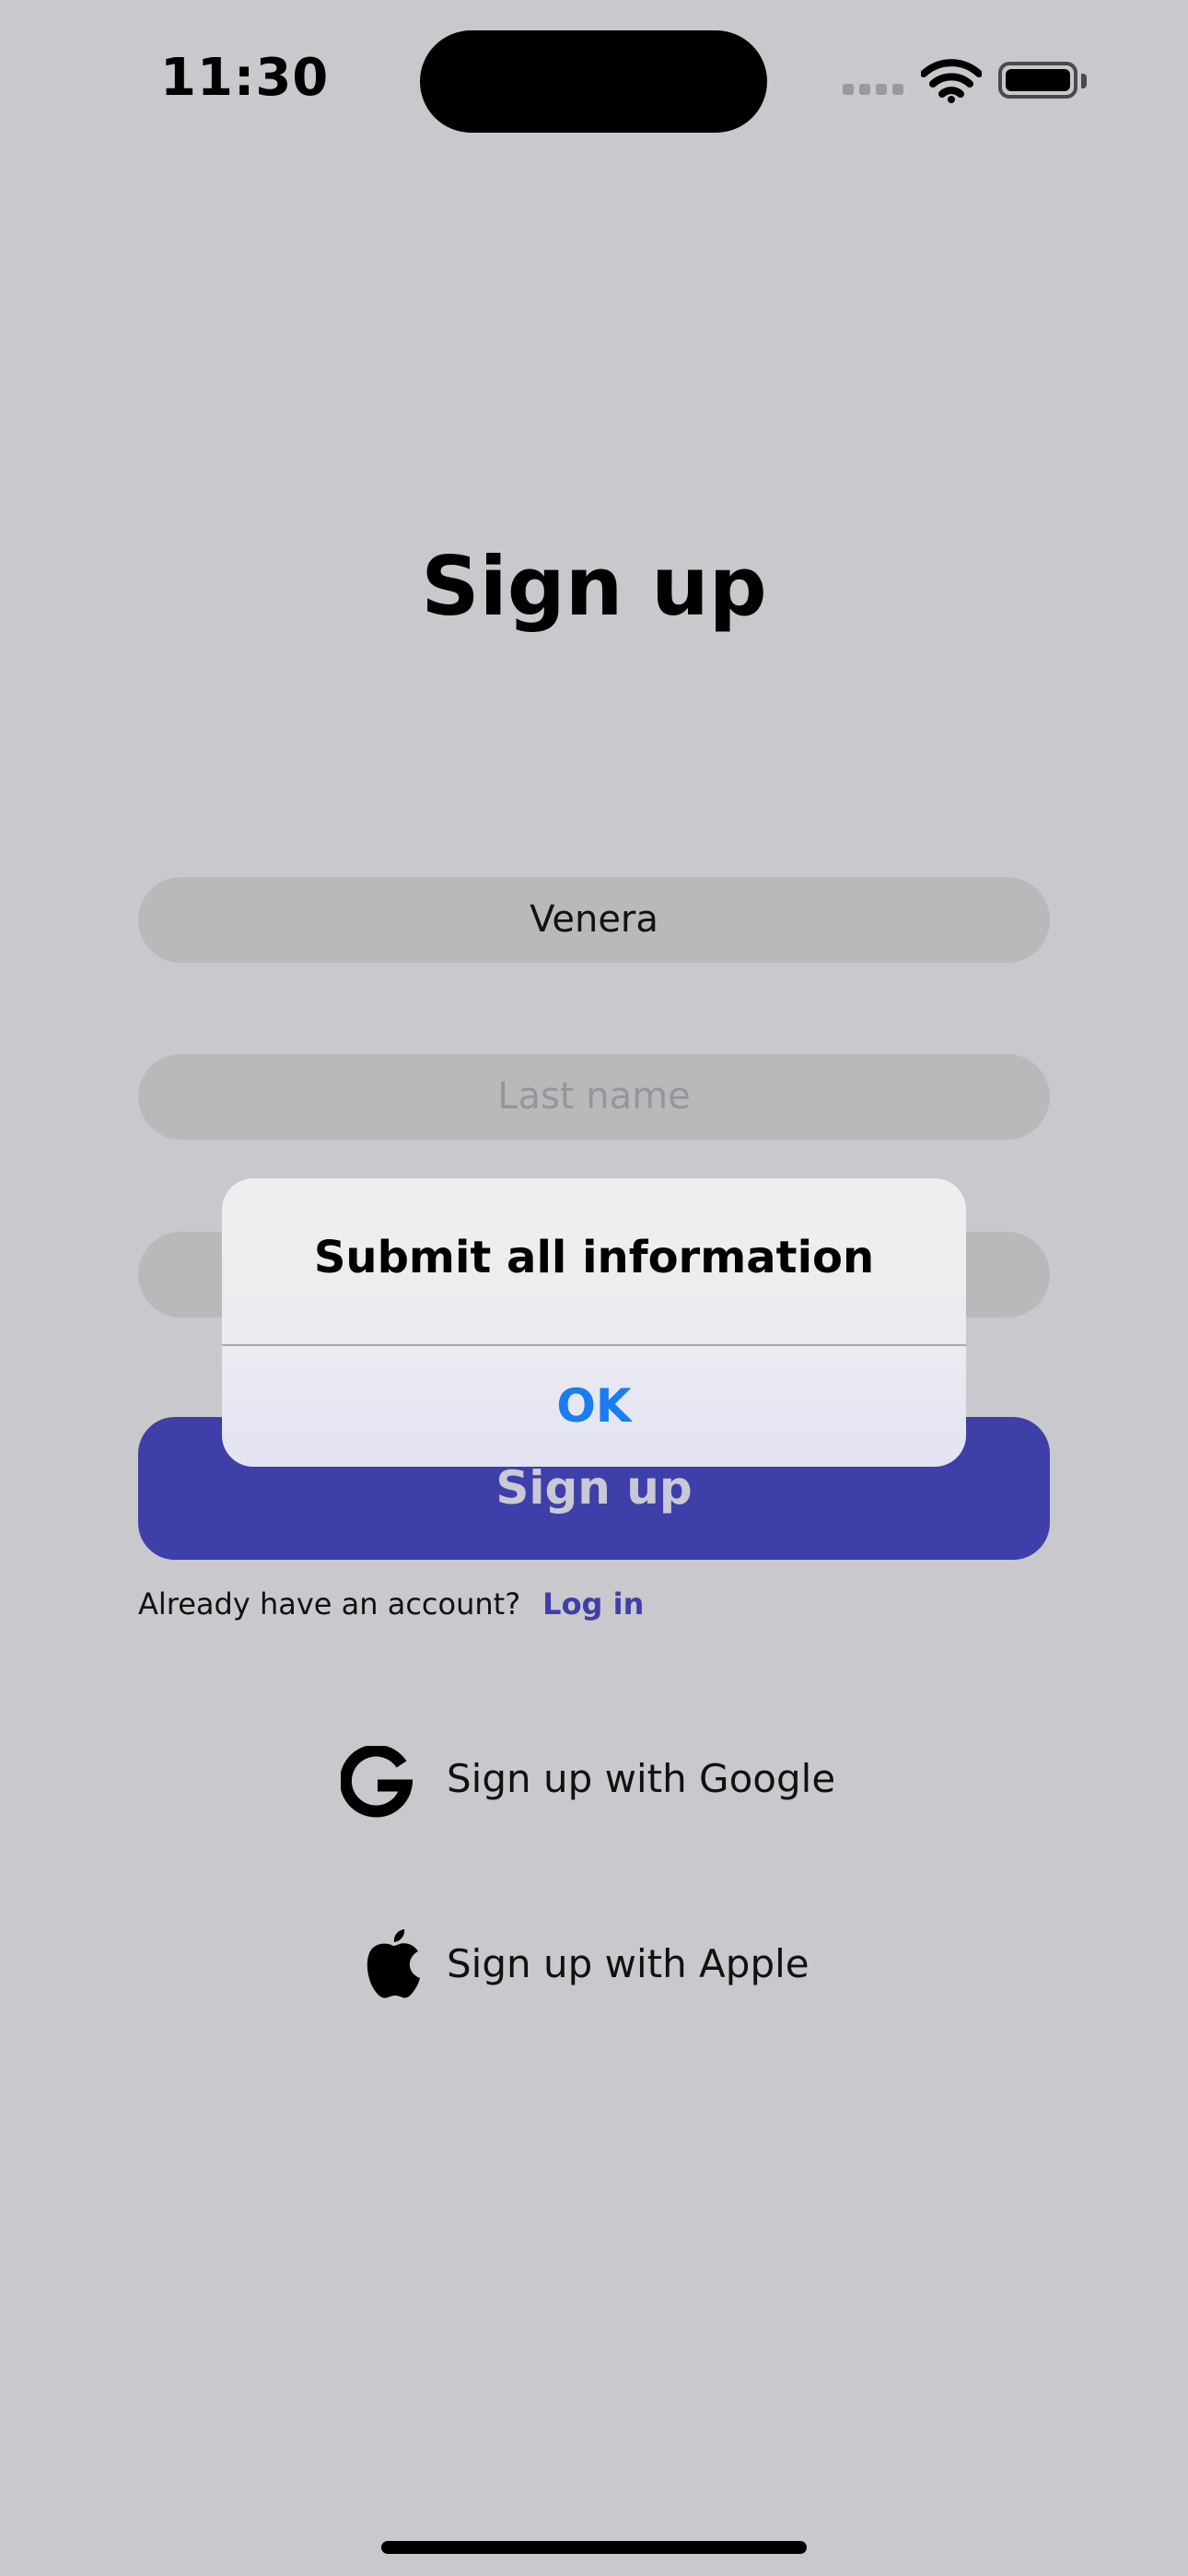 This screenshot has height=2576, width=1188. Describe the element at coordinates (628, 1964) in the screenshot. I see `apple-sign-up-button: Sign up with Apple` at that location.